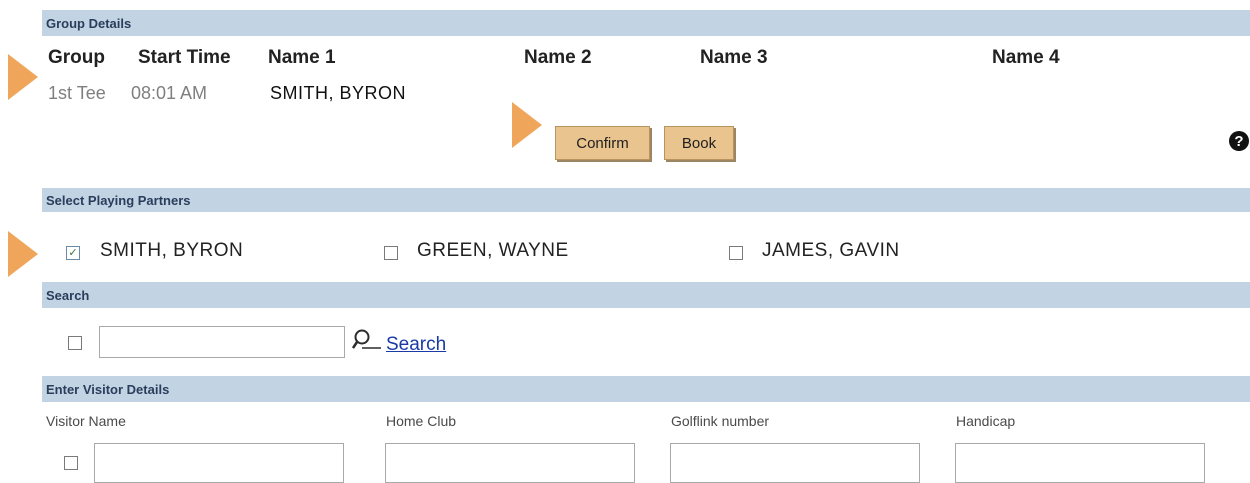  What do you see at coordinates (1239, 141) in the screenshot?
I see `help-icon: ?` at bounding box center [1239, 141].